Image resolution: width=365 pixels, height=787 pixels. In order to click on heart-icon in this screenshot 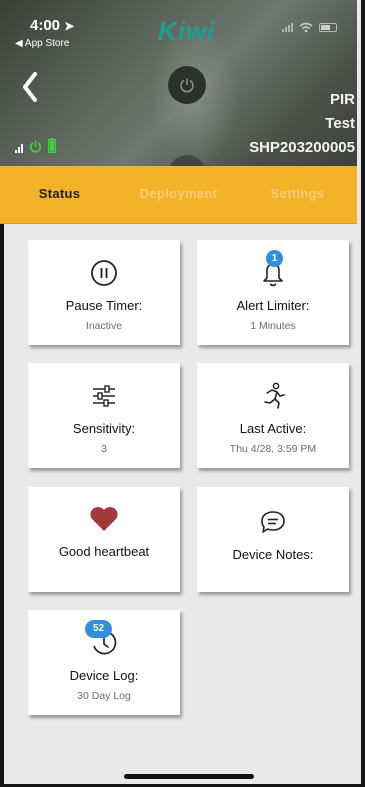, I will do `click(104, 519)`.